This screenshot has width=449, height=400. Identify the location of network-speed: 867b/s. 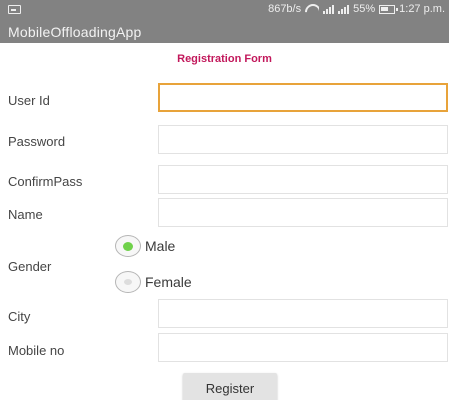
(285, 9).